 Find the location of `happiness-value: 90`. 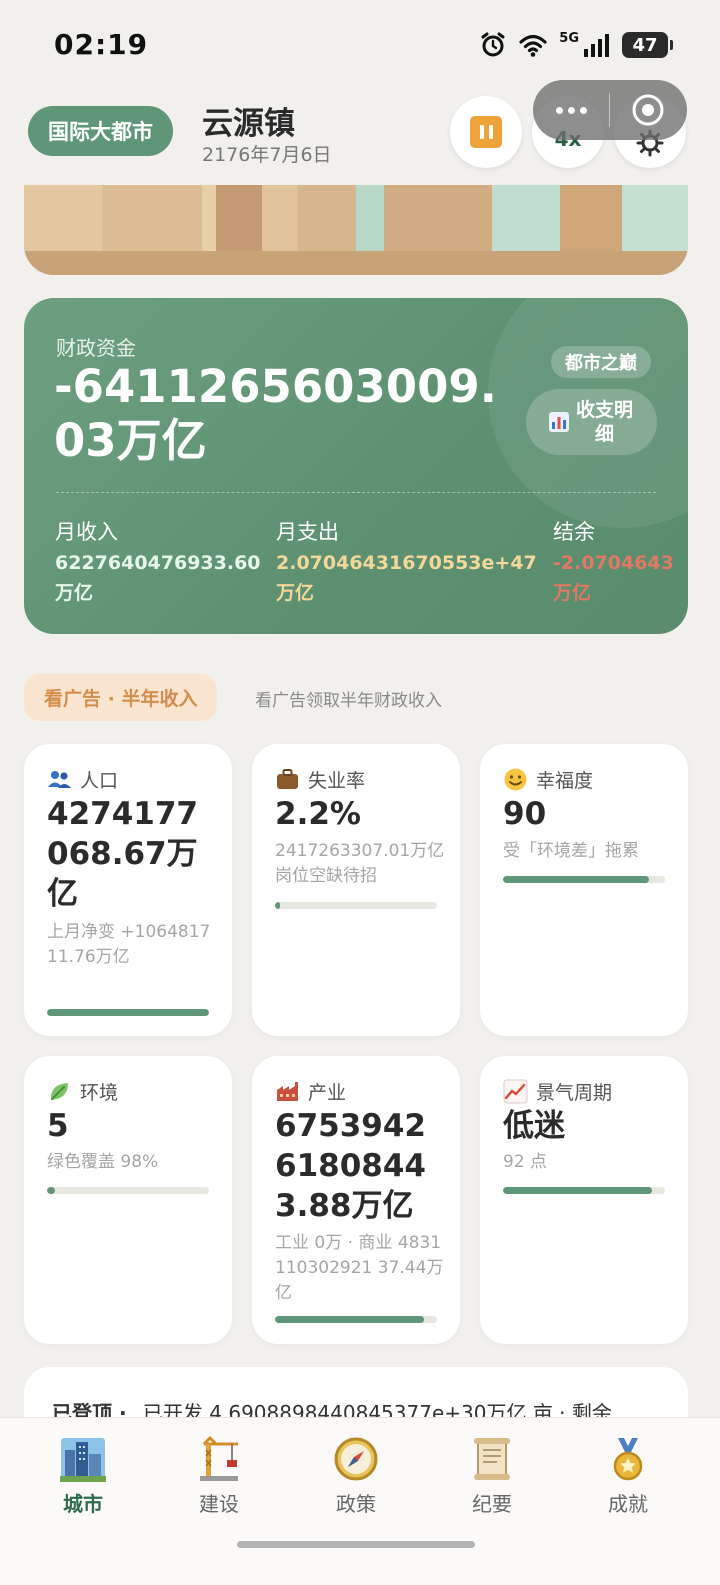

happiness-value: 90 is located at coordinates (525, 814).